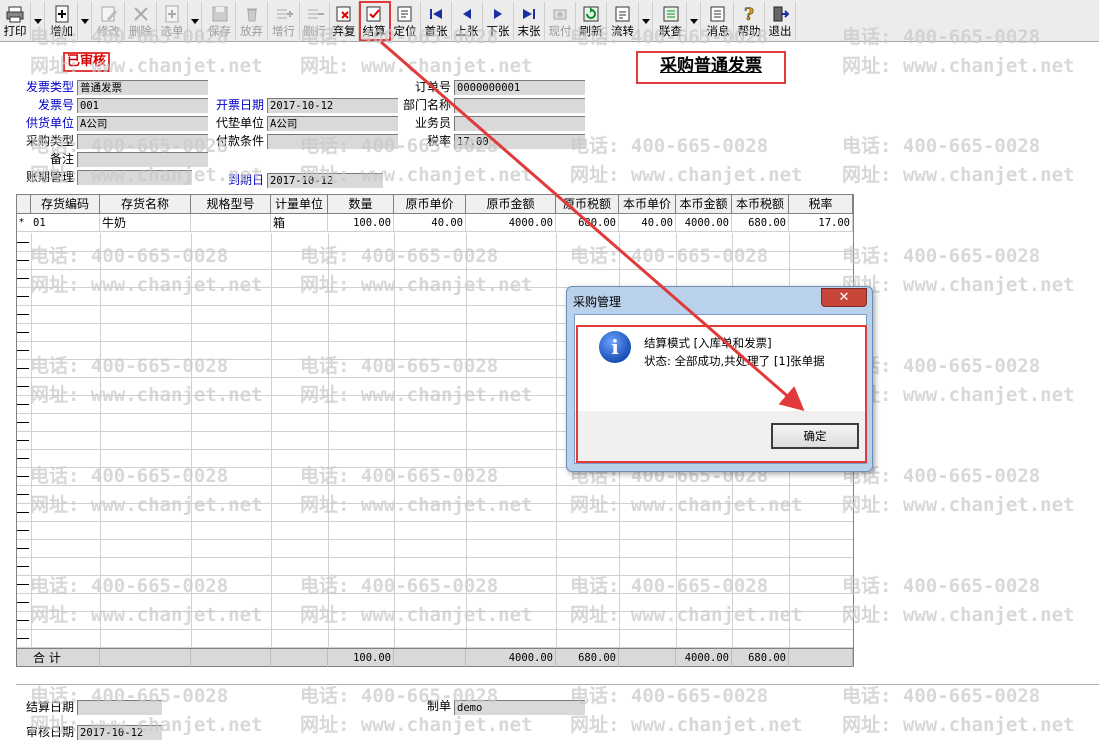 Image resolution: width=1099 pixels, height=753 pixels. Describe the element at coordinates (519, 87) in the screenshot. I see `order-no-field: 0000000001` at that location.